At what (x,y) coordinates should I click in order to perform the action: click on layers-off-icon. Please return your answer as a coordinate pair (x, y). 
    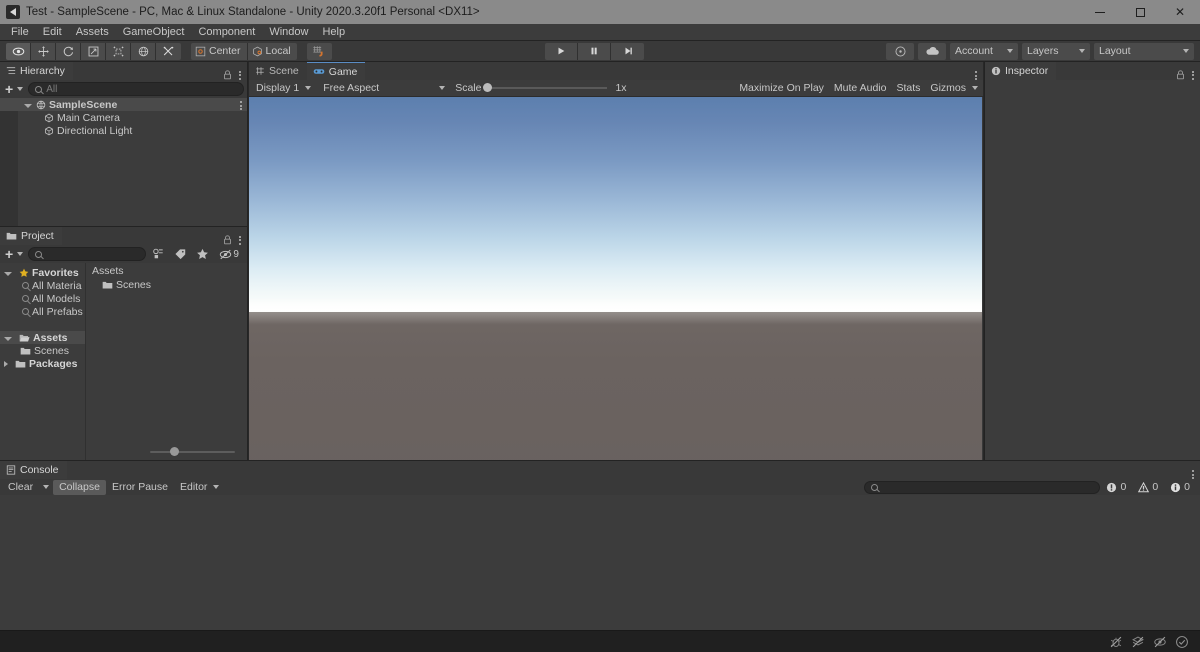
    Looking at the image, I should click on (1138, 642).